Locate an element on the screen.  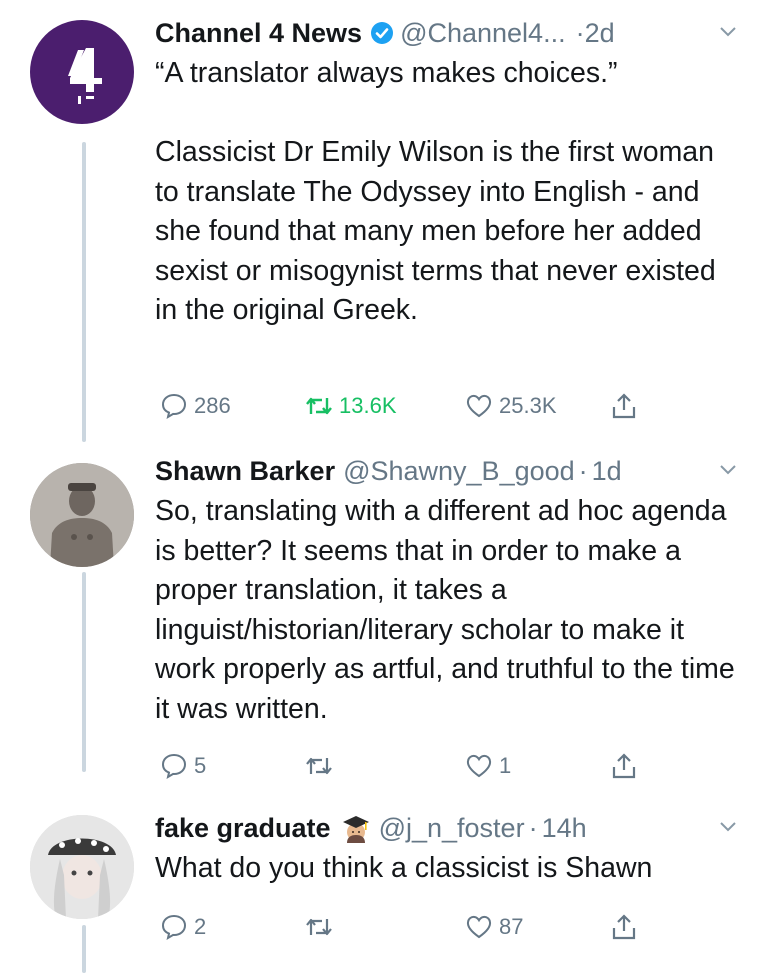
tweet-header: fake graduate @j_n_foster · 14h is located at coordinates (446, 828).